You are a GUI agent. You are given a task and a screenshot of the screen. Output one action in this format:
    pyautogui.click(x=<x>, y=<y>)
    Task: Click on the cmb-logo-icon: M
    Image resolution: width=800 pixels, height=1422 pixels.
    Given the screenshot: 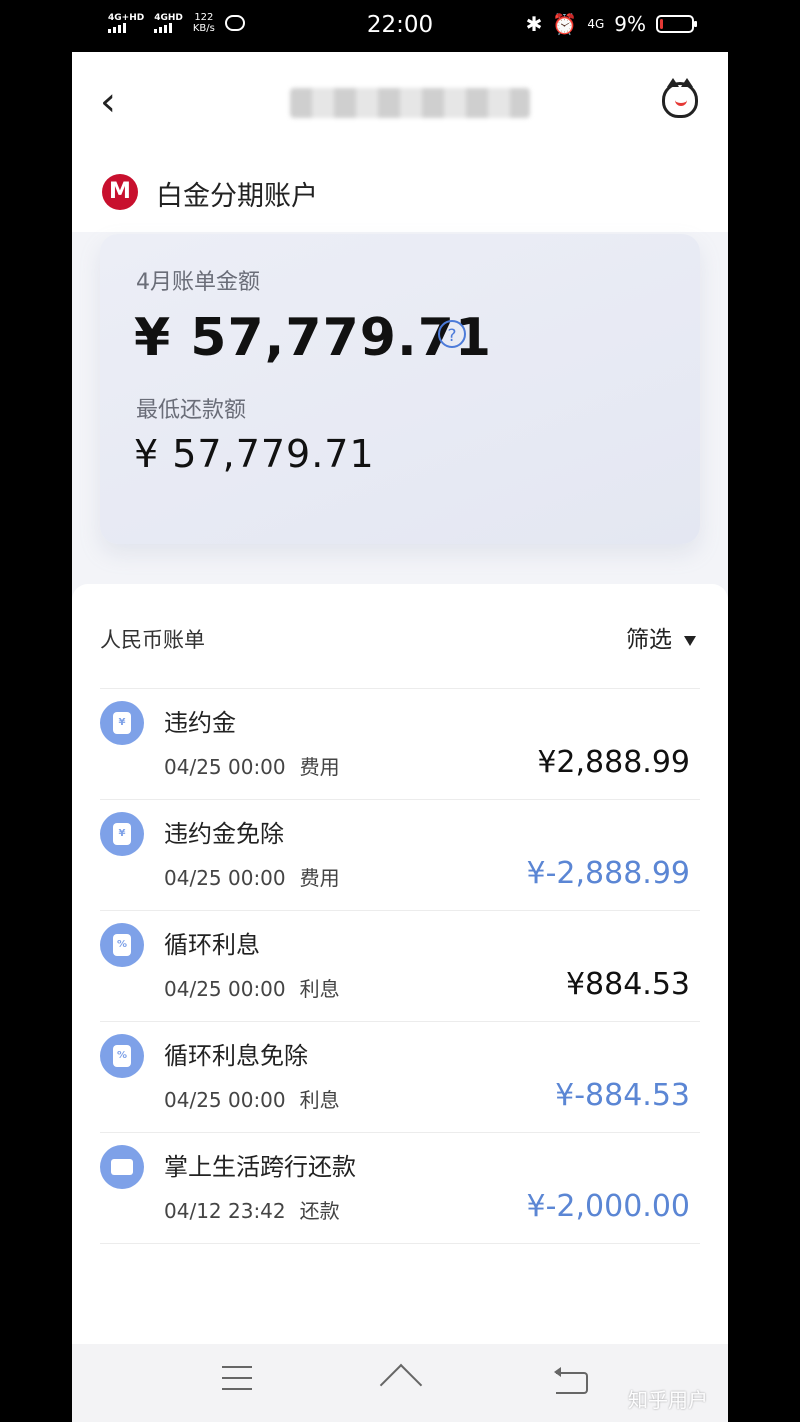 What is the action you would take?
    pyautogui.click(x=120, y=192)
    